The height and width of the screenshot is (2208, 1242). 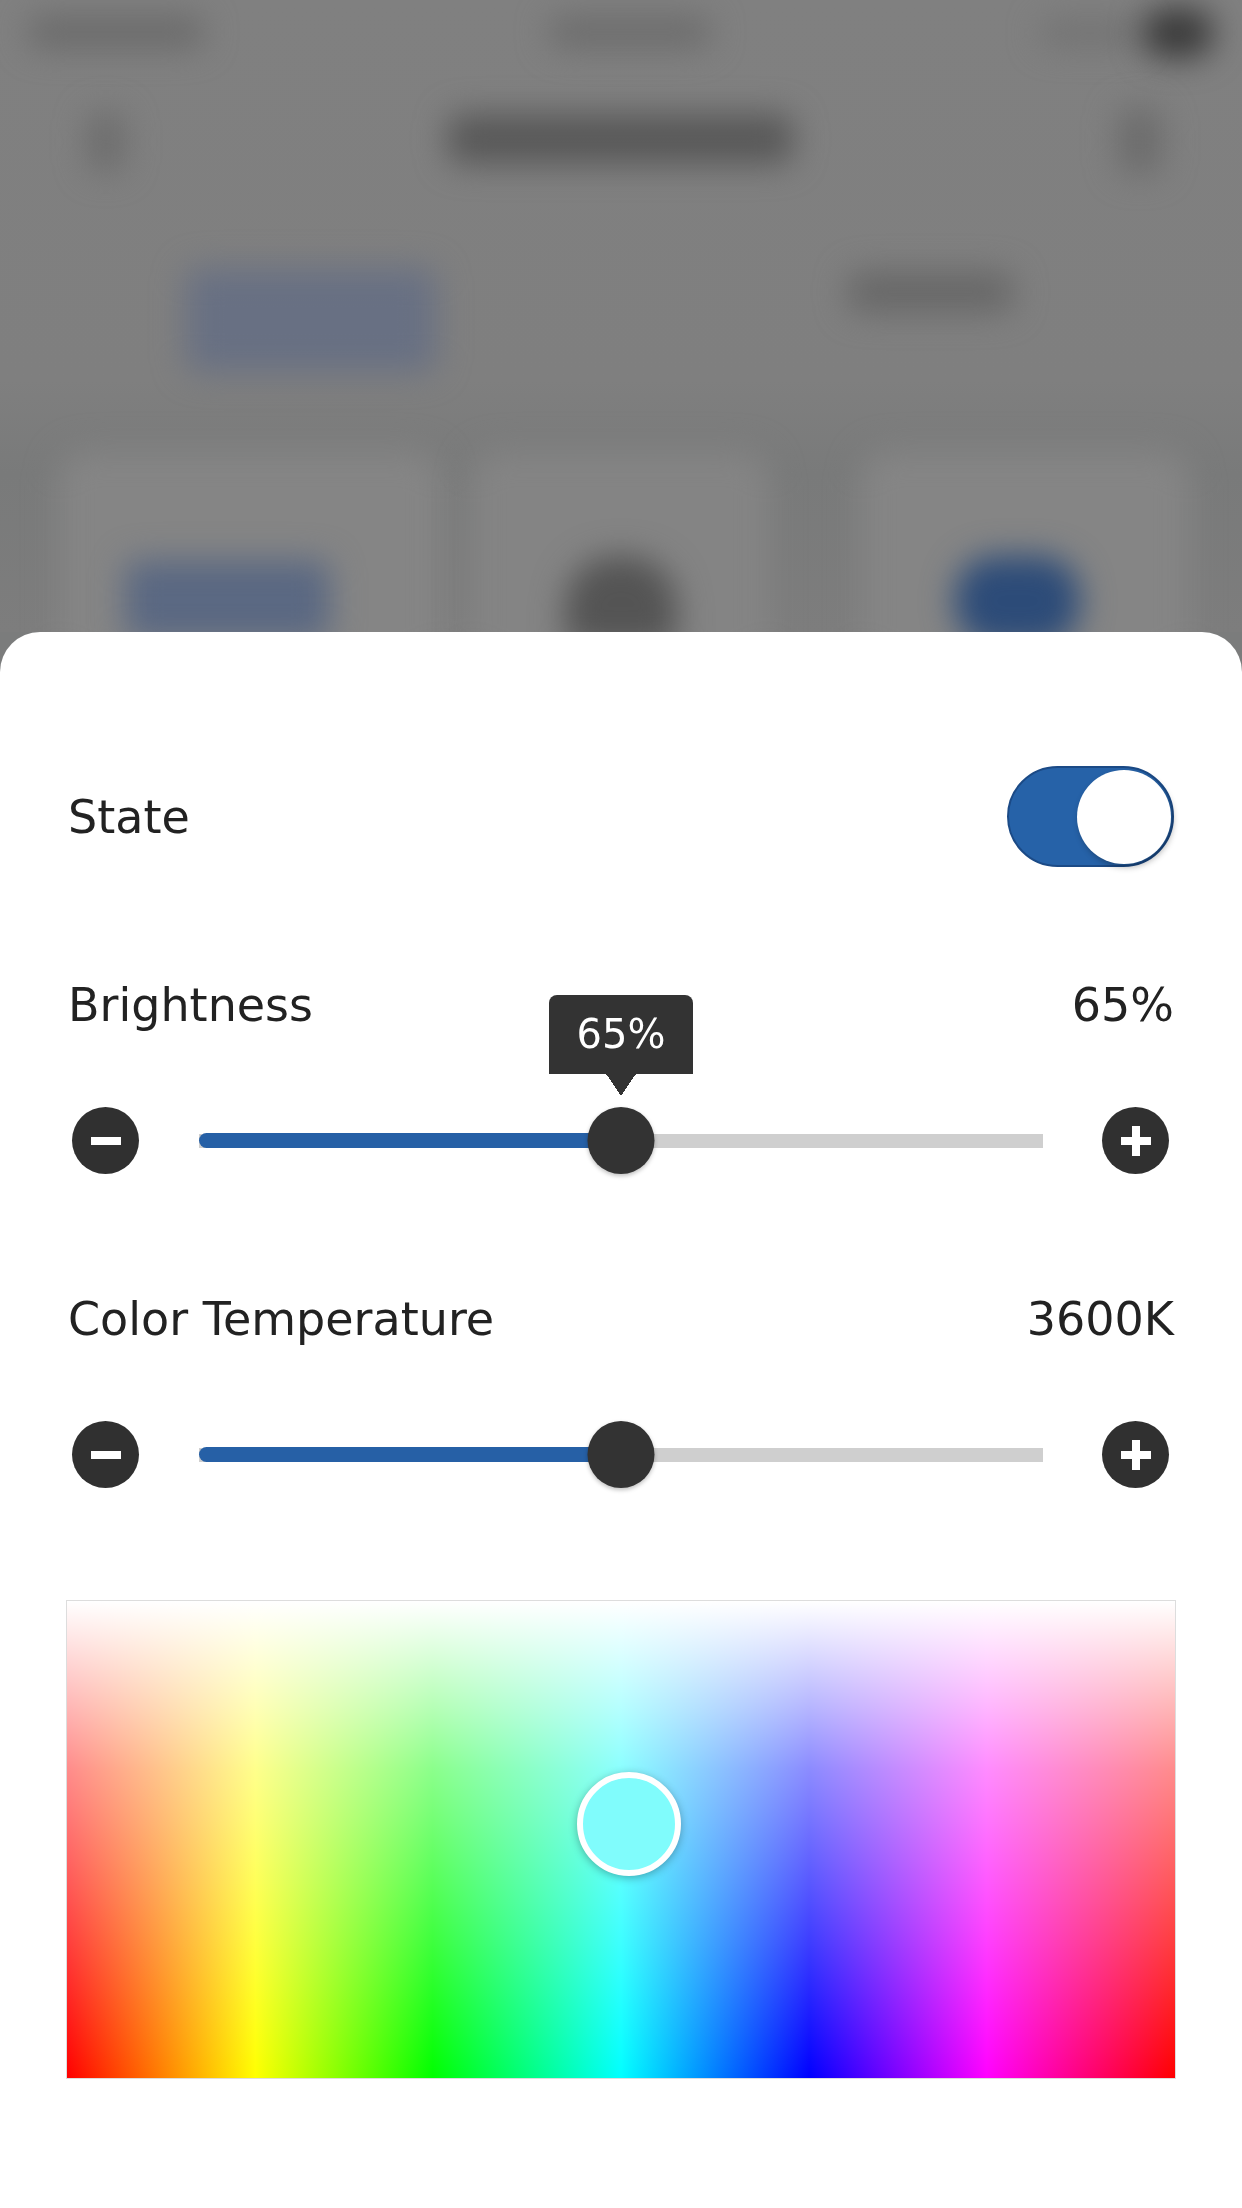 What do you see at coordinates (281, 1319) in the screenshot?
I see `slider-label: Color Temperature` at bounding box center [281, 1319].